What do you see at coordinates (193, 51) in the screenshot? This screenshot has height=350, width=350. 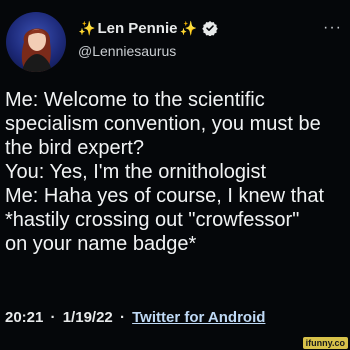 I see `author-handle: @Lenniesaurus` at bounding box center [193, 51].